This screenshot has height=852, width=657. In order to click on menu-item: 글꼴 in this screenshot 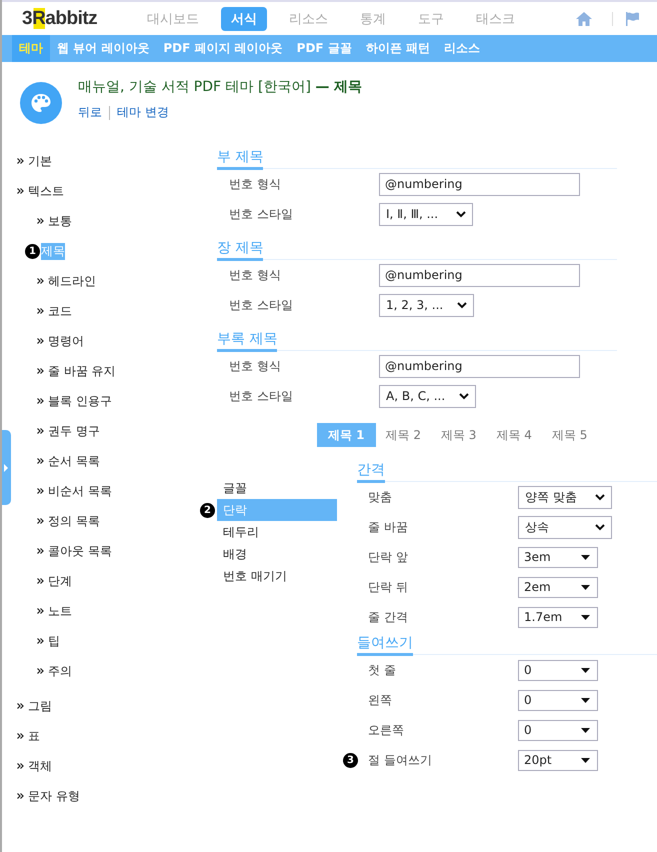, I will do `click(277, 488)`.